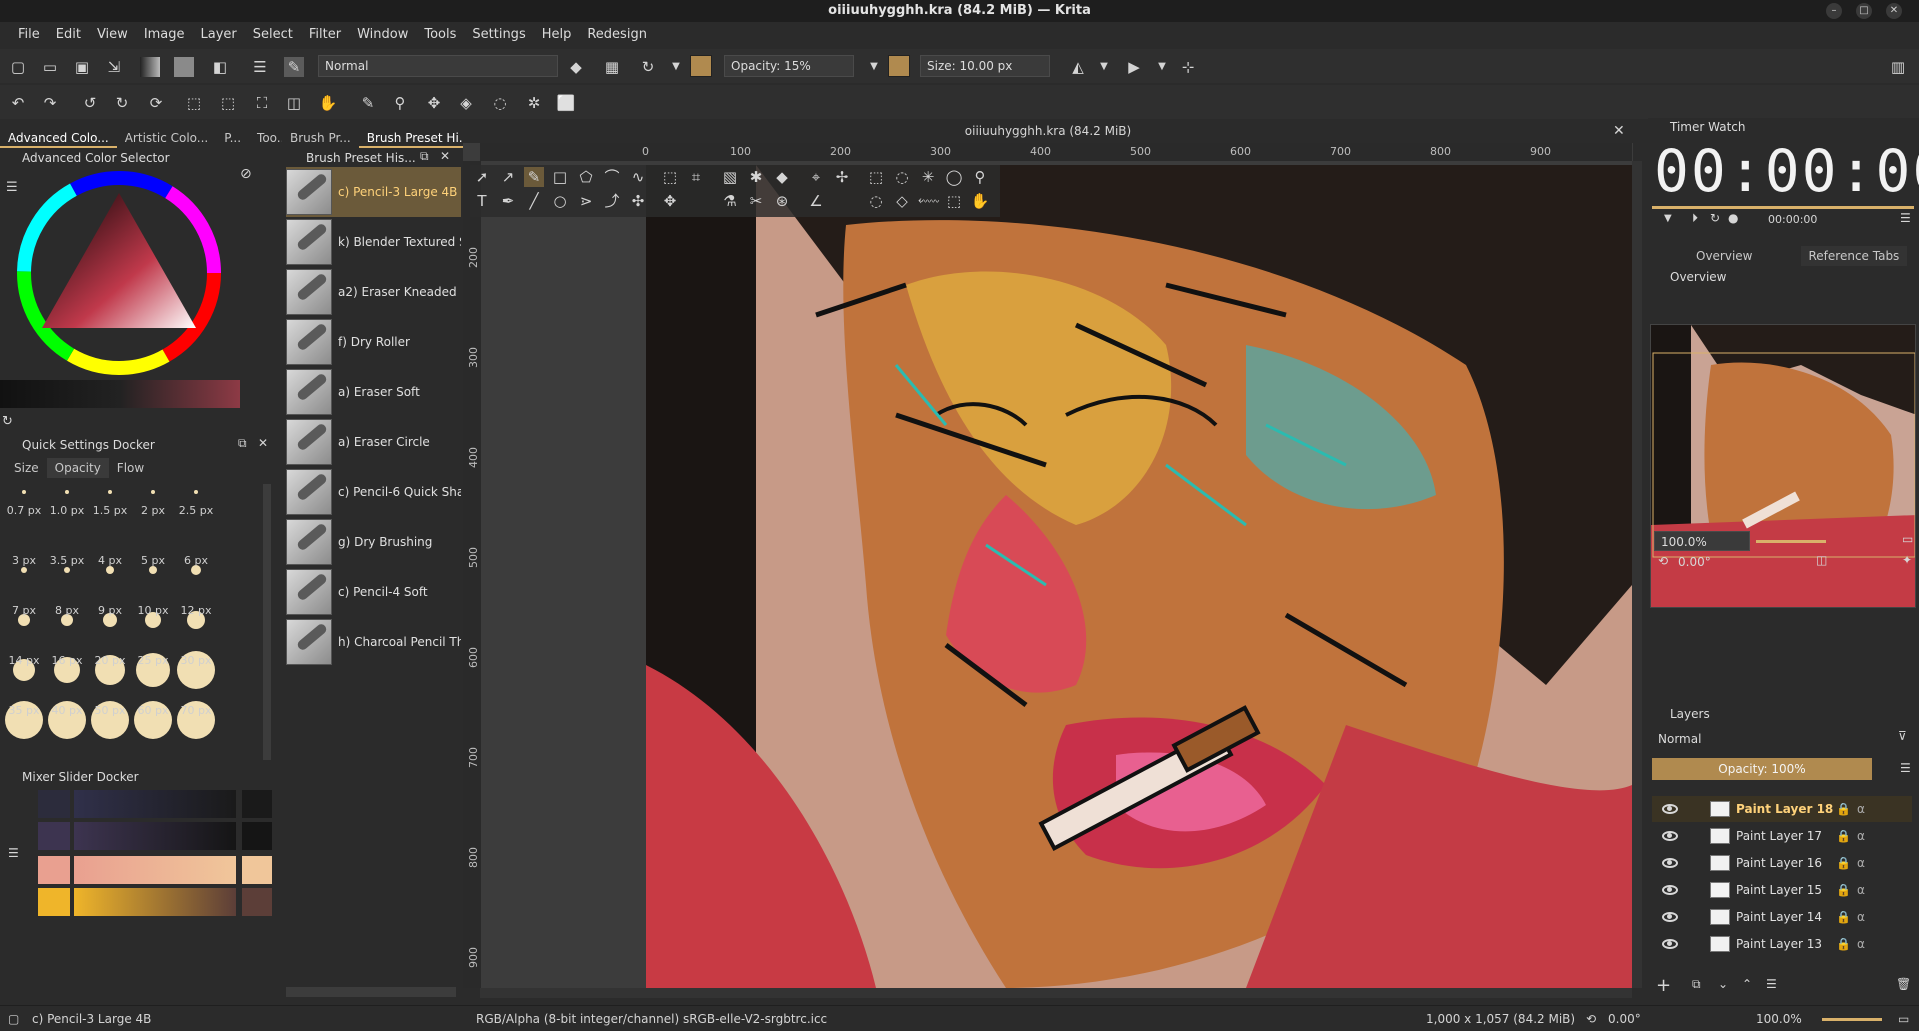 The image size is (1919, 1031). Describe the element at coordinates (1770, 739) in the screenshot. I see `layer-blend-select: Normal` at that location.